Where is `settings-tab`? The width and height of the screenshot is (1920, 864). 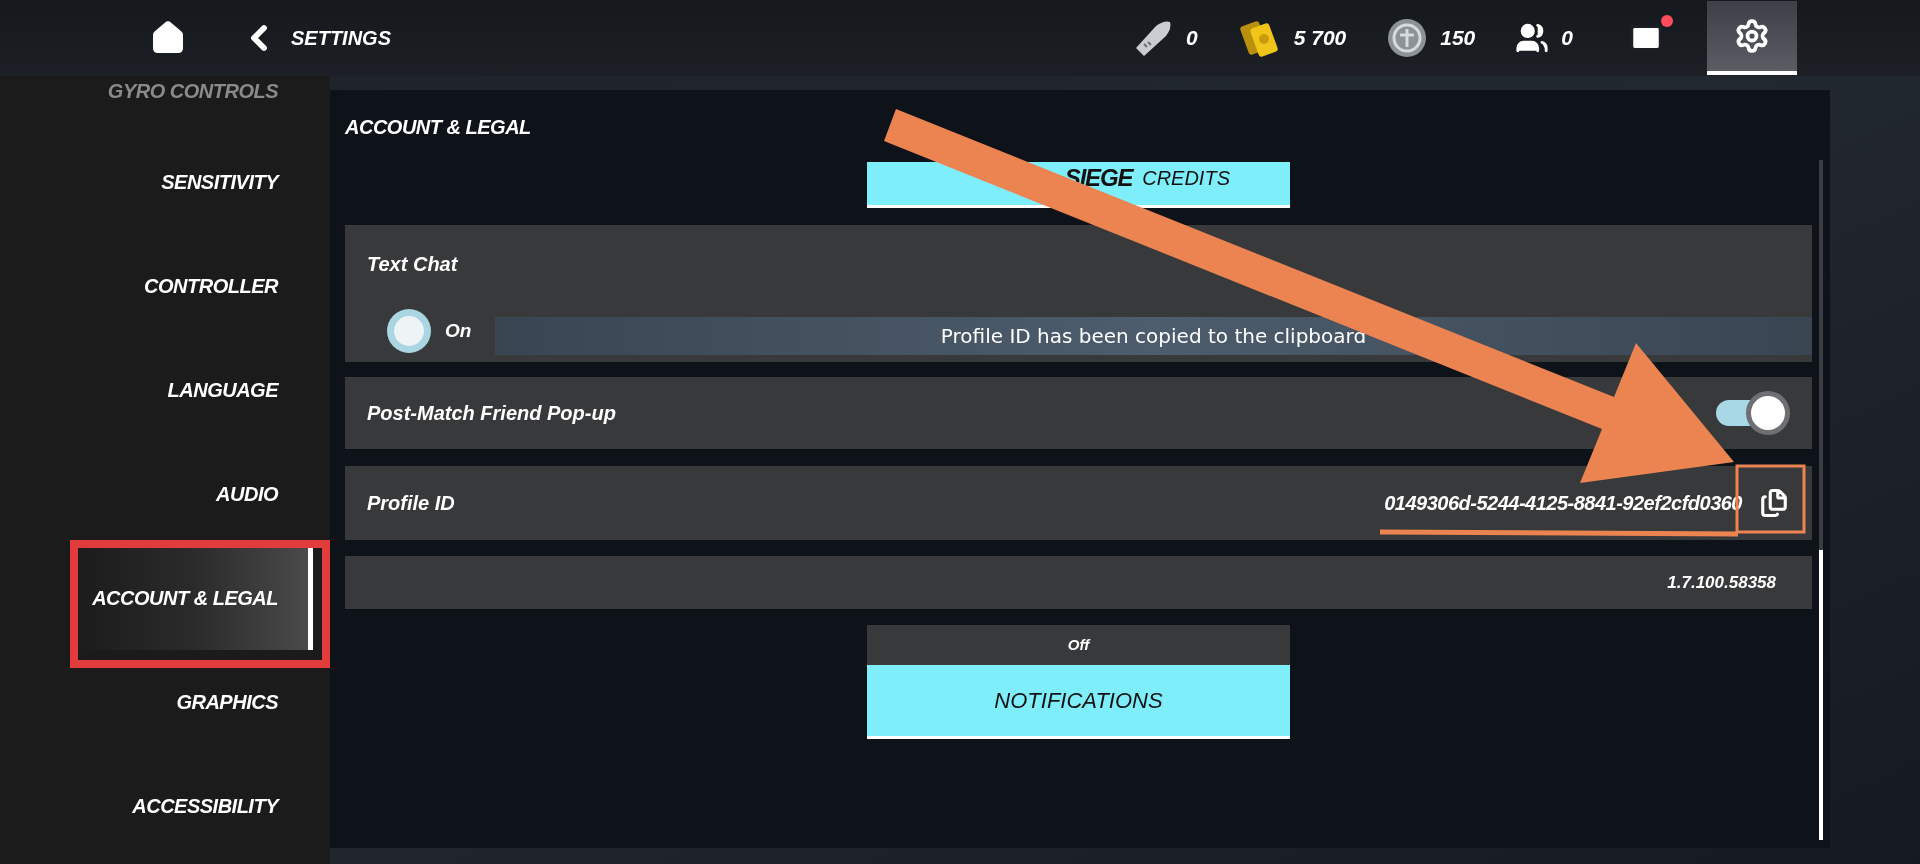 settings-tab is located at coordinates (1752, 38).